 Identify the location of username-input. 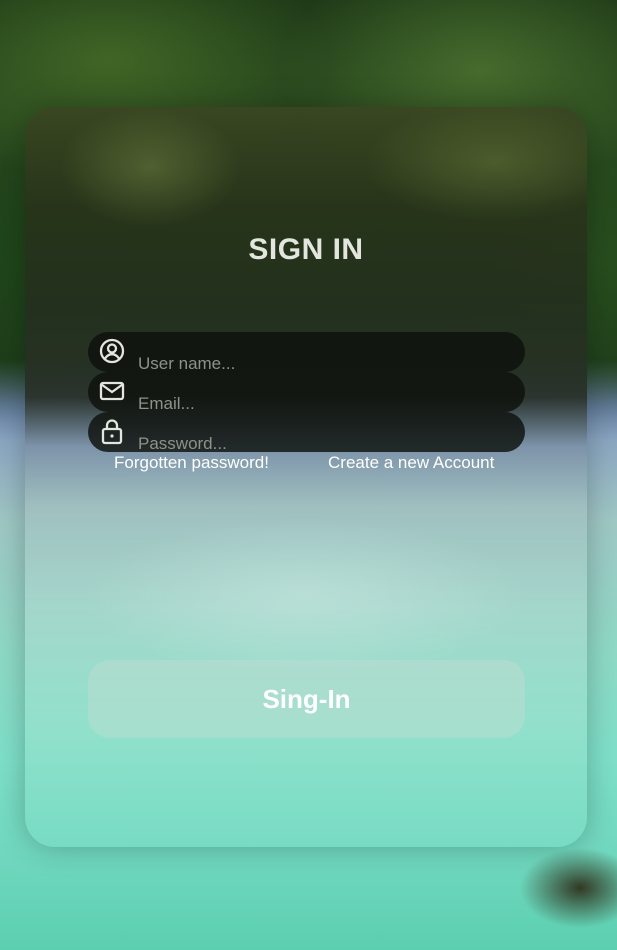
(323, 364).